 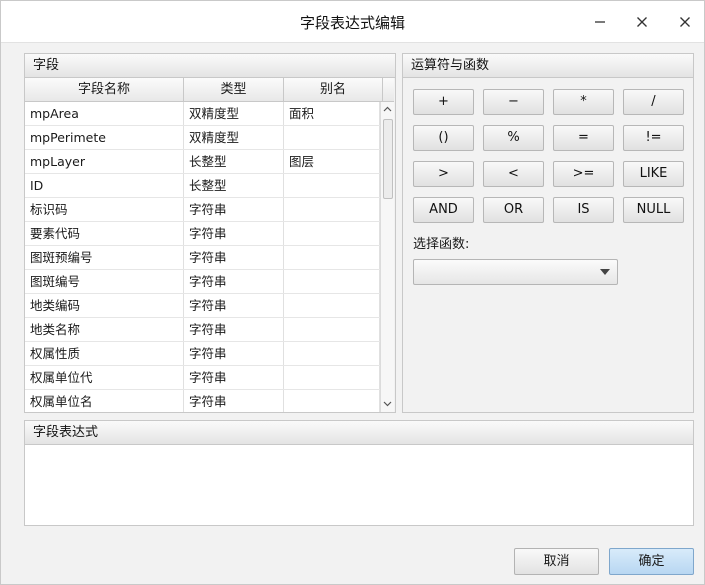 I want to click on cell-field-name: mpLayer, so click(x=104, y=161).